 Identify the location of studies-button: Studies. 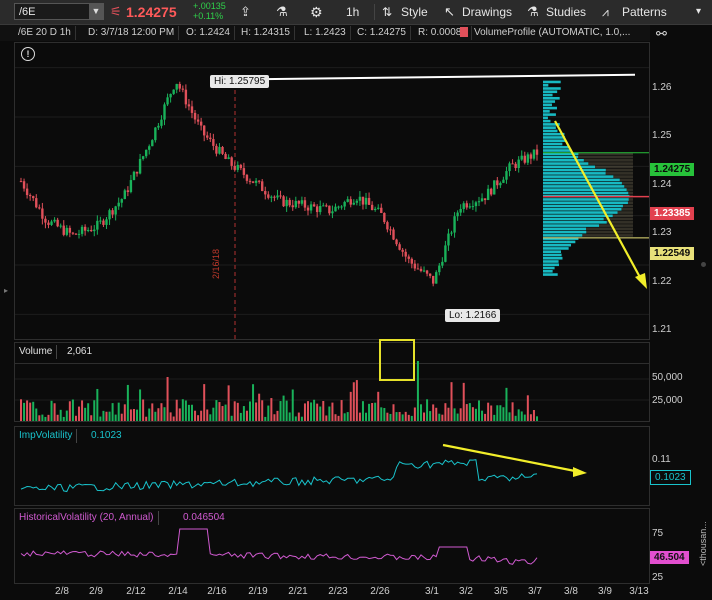
(566, 12).